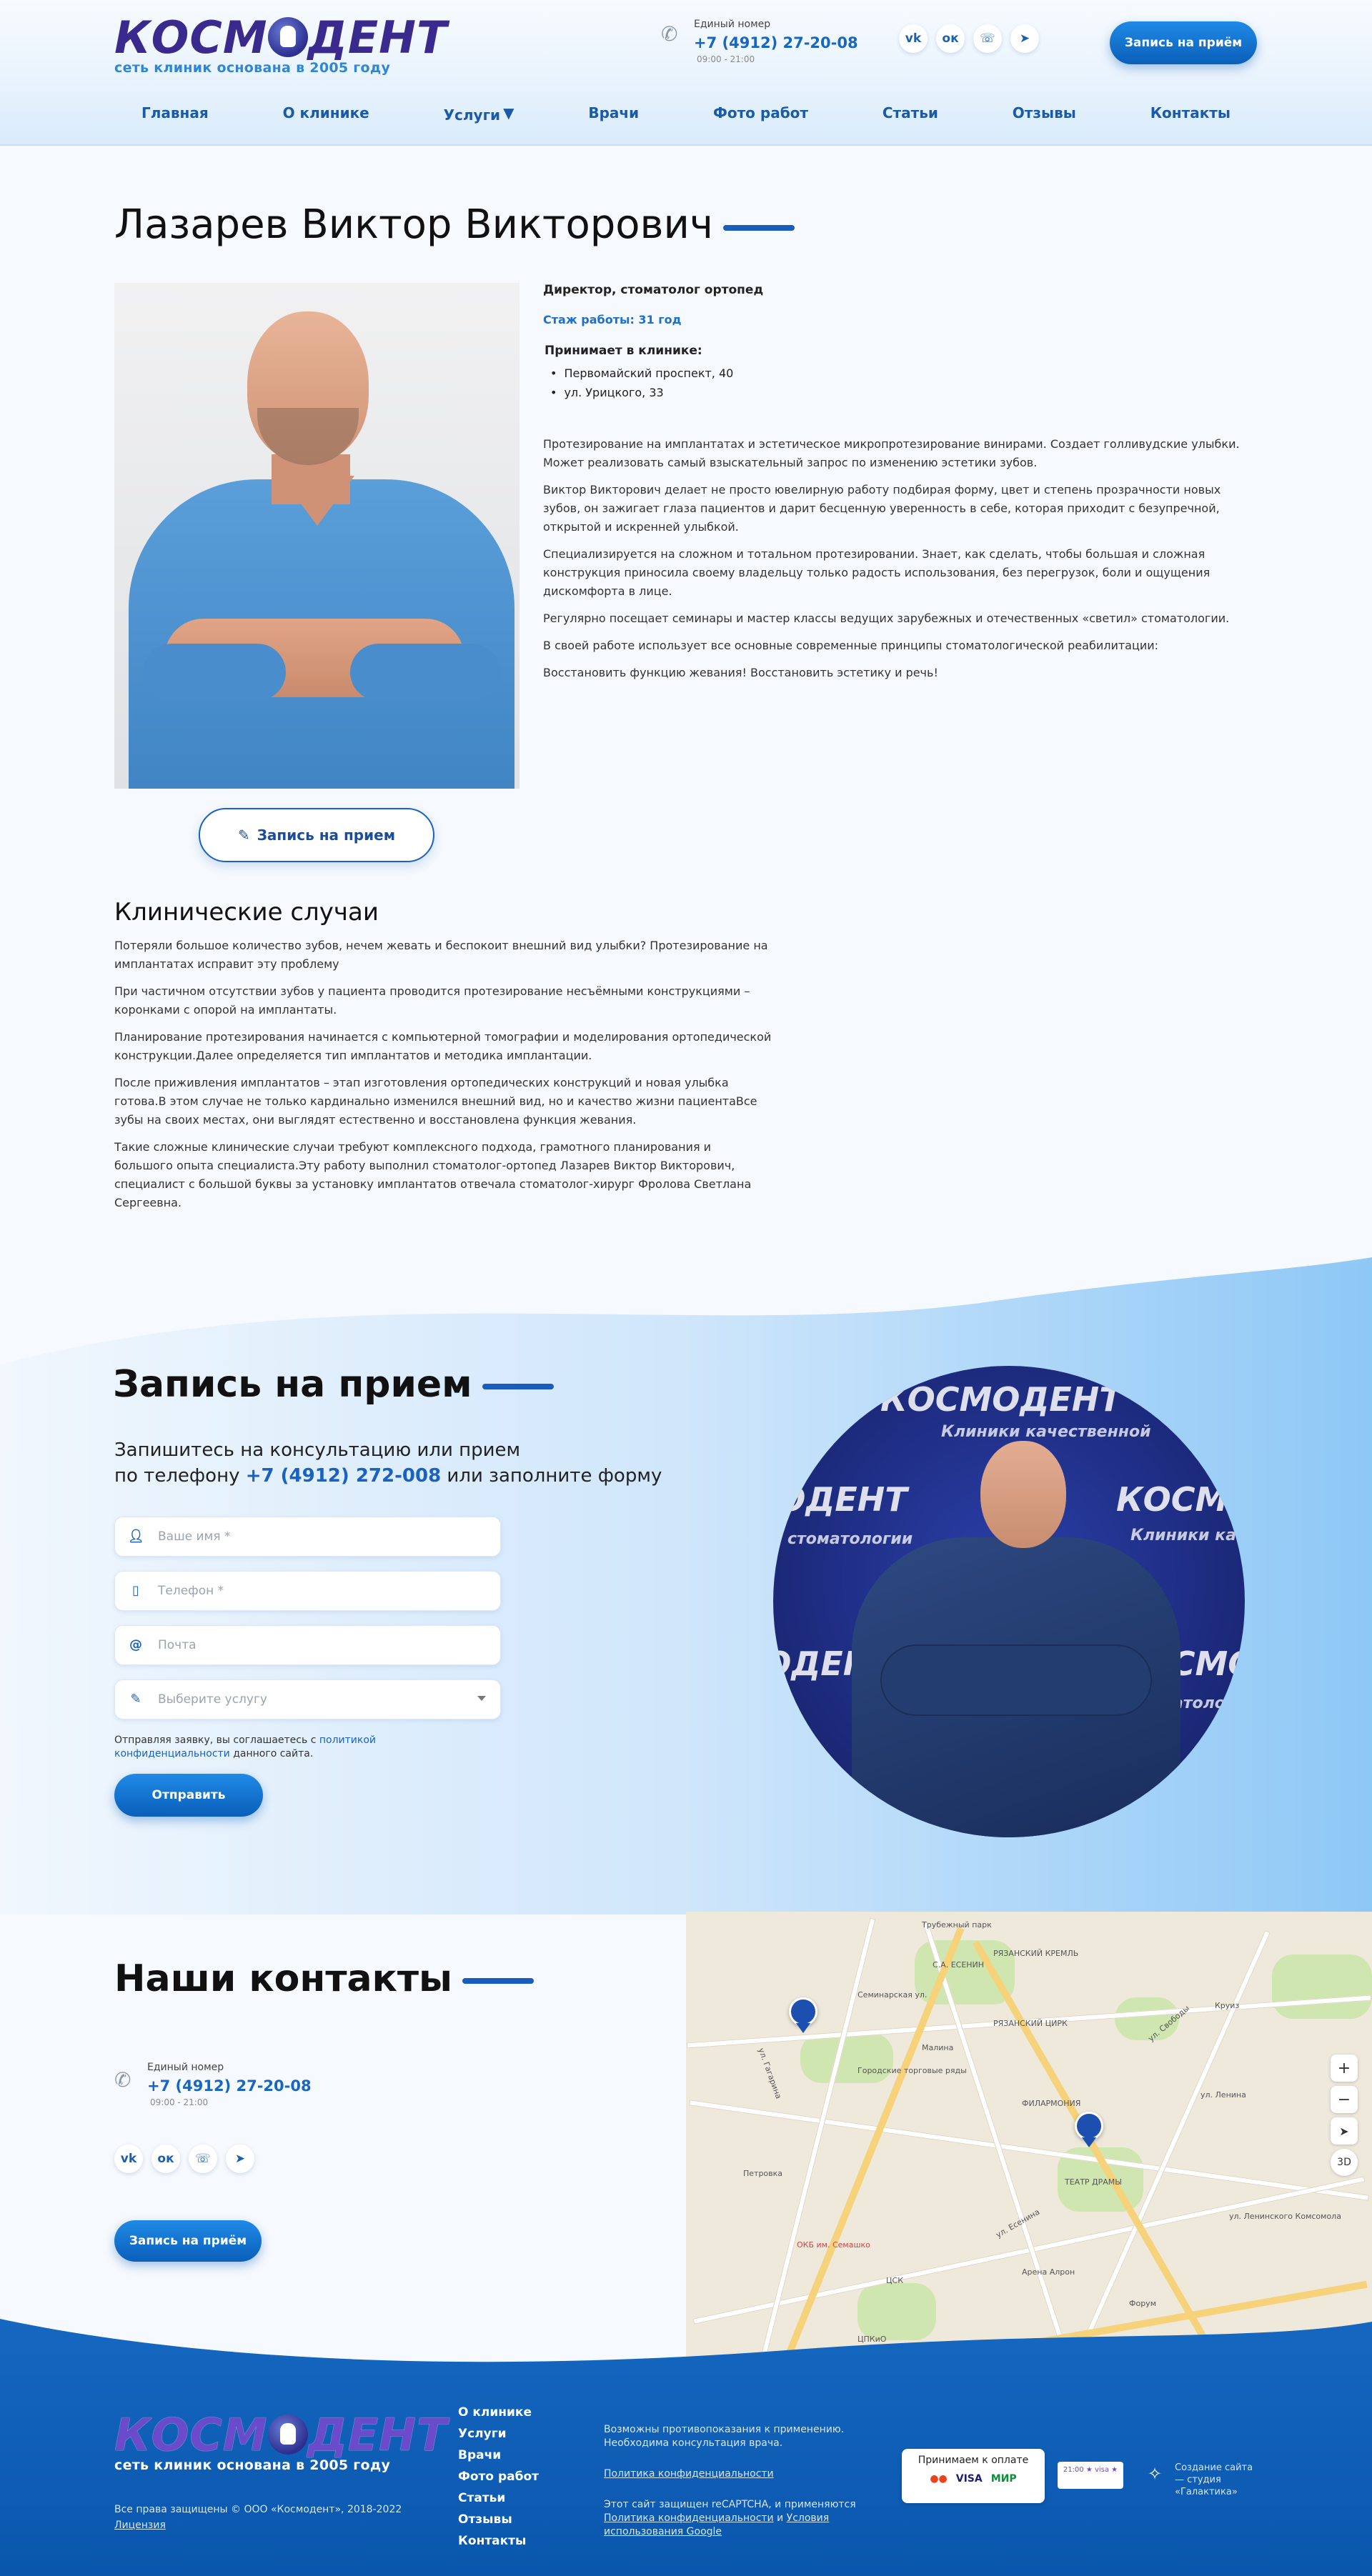  Describe the element at coordinates (1344, 2162) in the screenshot. I see `map-3d-button: 3D` at that location.